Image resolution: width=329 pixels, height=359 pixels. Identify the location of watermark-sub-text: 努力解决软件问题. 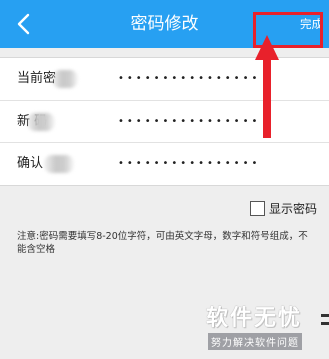
(255, 341).